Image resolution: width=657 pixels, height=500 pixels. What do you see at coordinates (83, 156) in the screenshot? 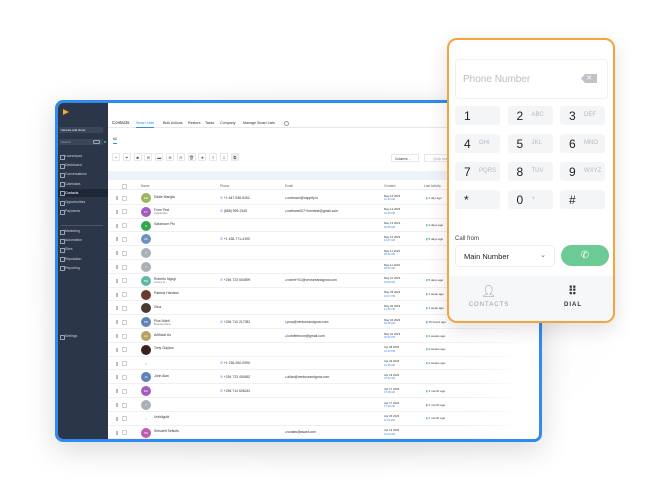
I see `sidebar-item-launchpad: Launchpad` at bounding box center [83, 156].